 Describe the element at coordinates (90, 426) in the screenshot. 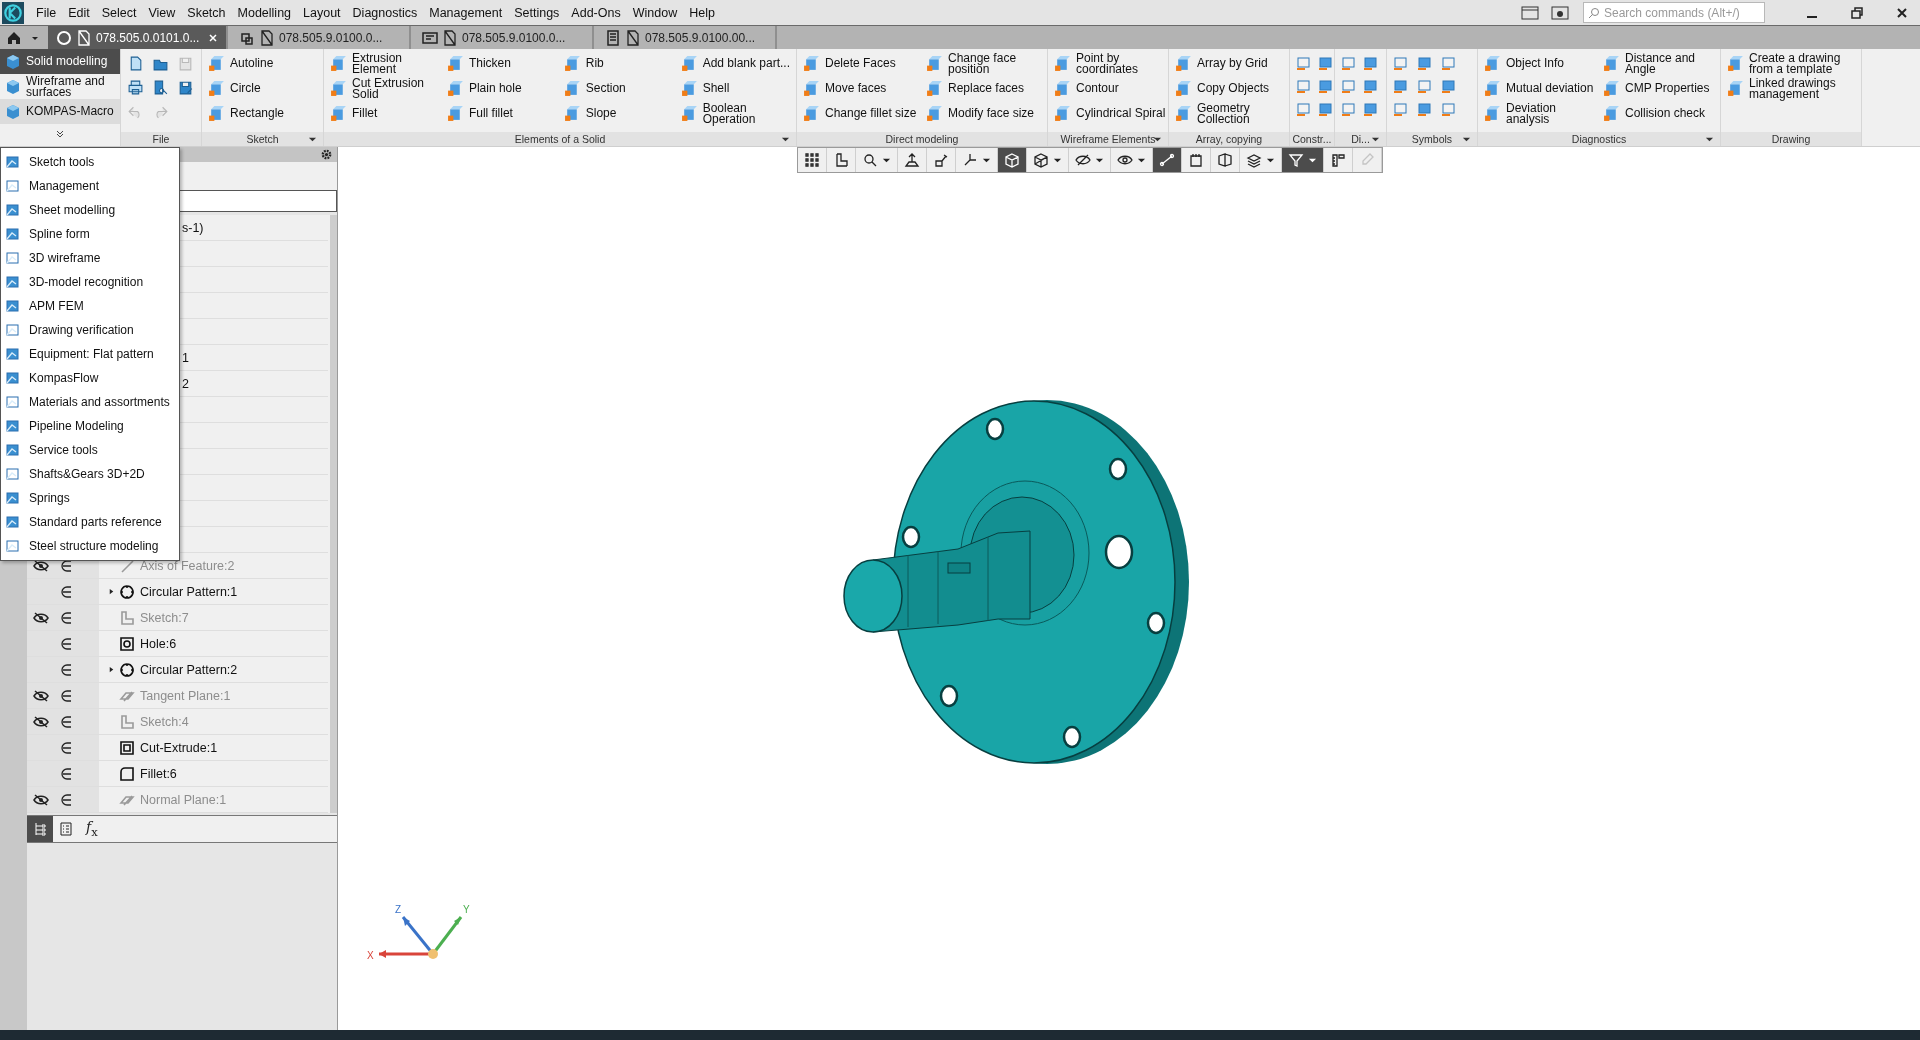

I see `menu-item: Pipeline Modeling` at that location.